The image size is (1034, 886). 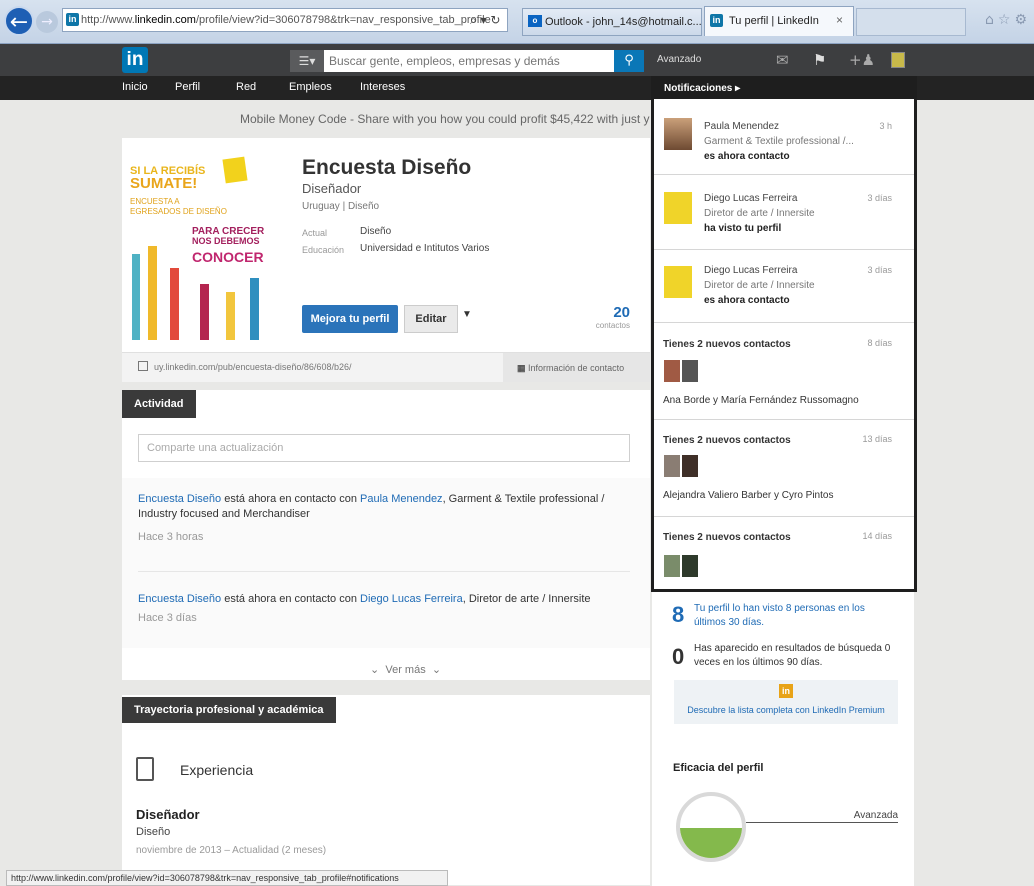 I want to click on browser-icons: ⌂☆⚙, so click(x=1008, y=20).